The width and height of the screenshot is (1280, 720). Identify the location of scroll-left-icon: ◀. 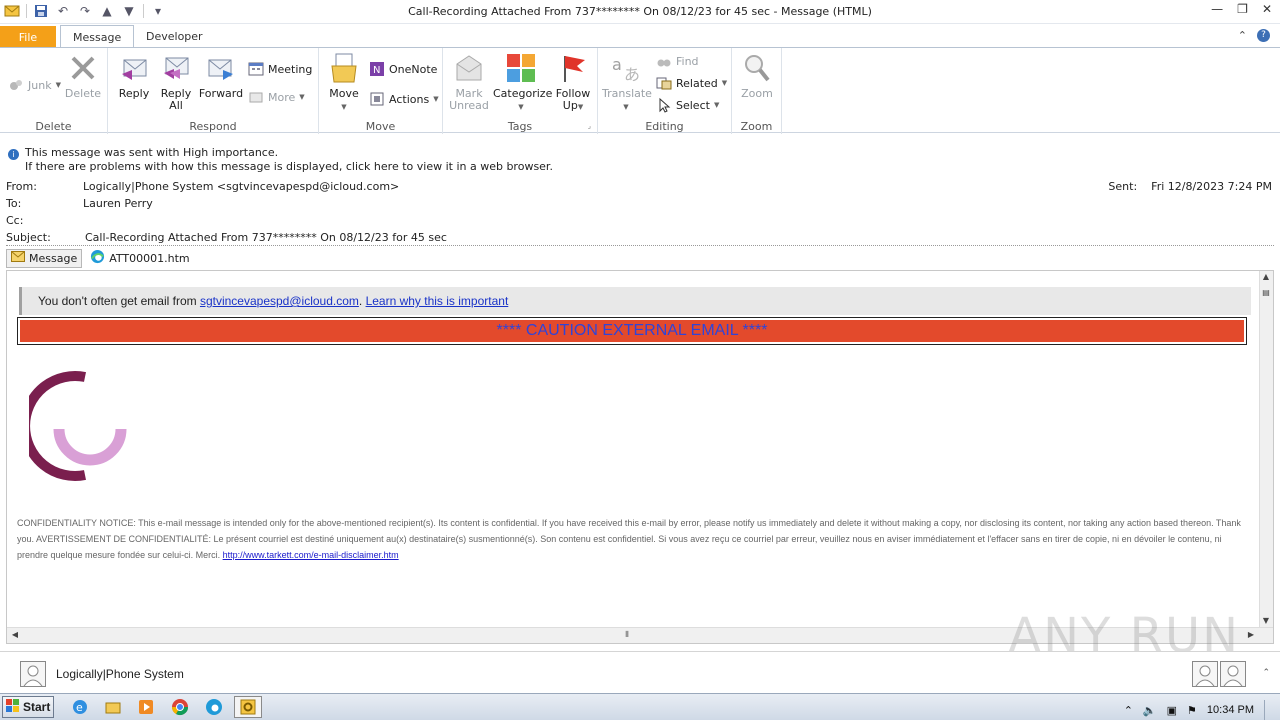
(15, 635).